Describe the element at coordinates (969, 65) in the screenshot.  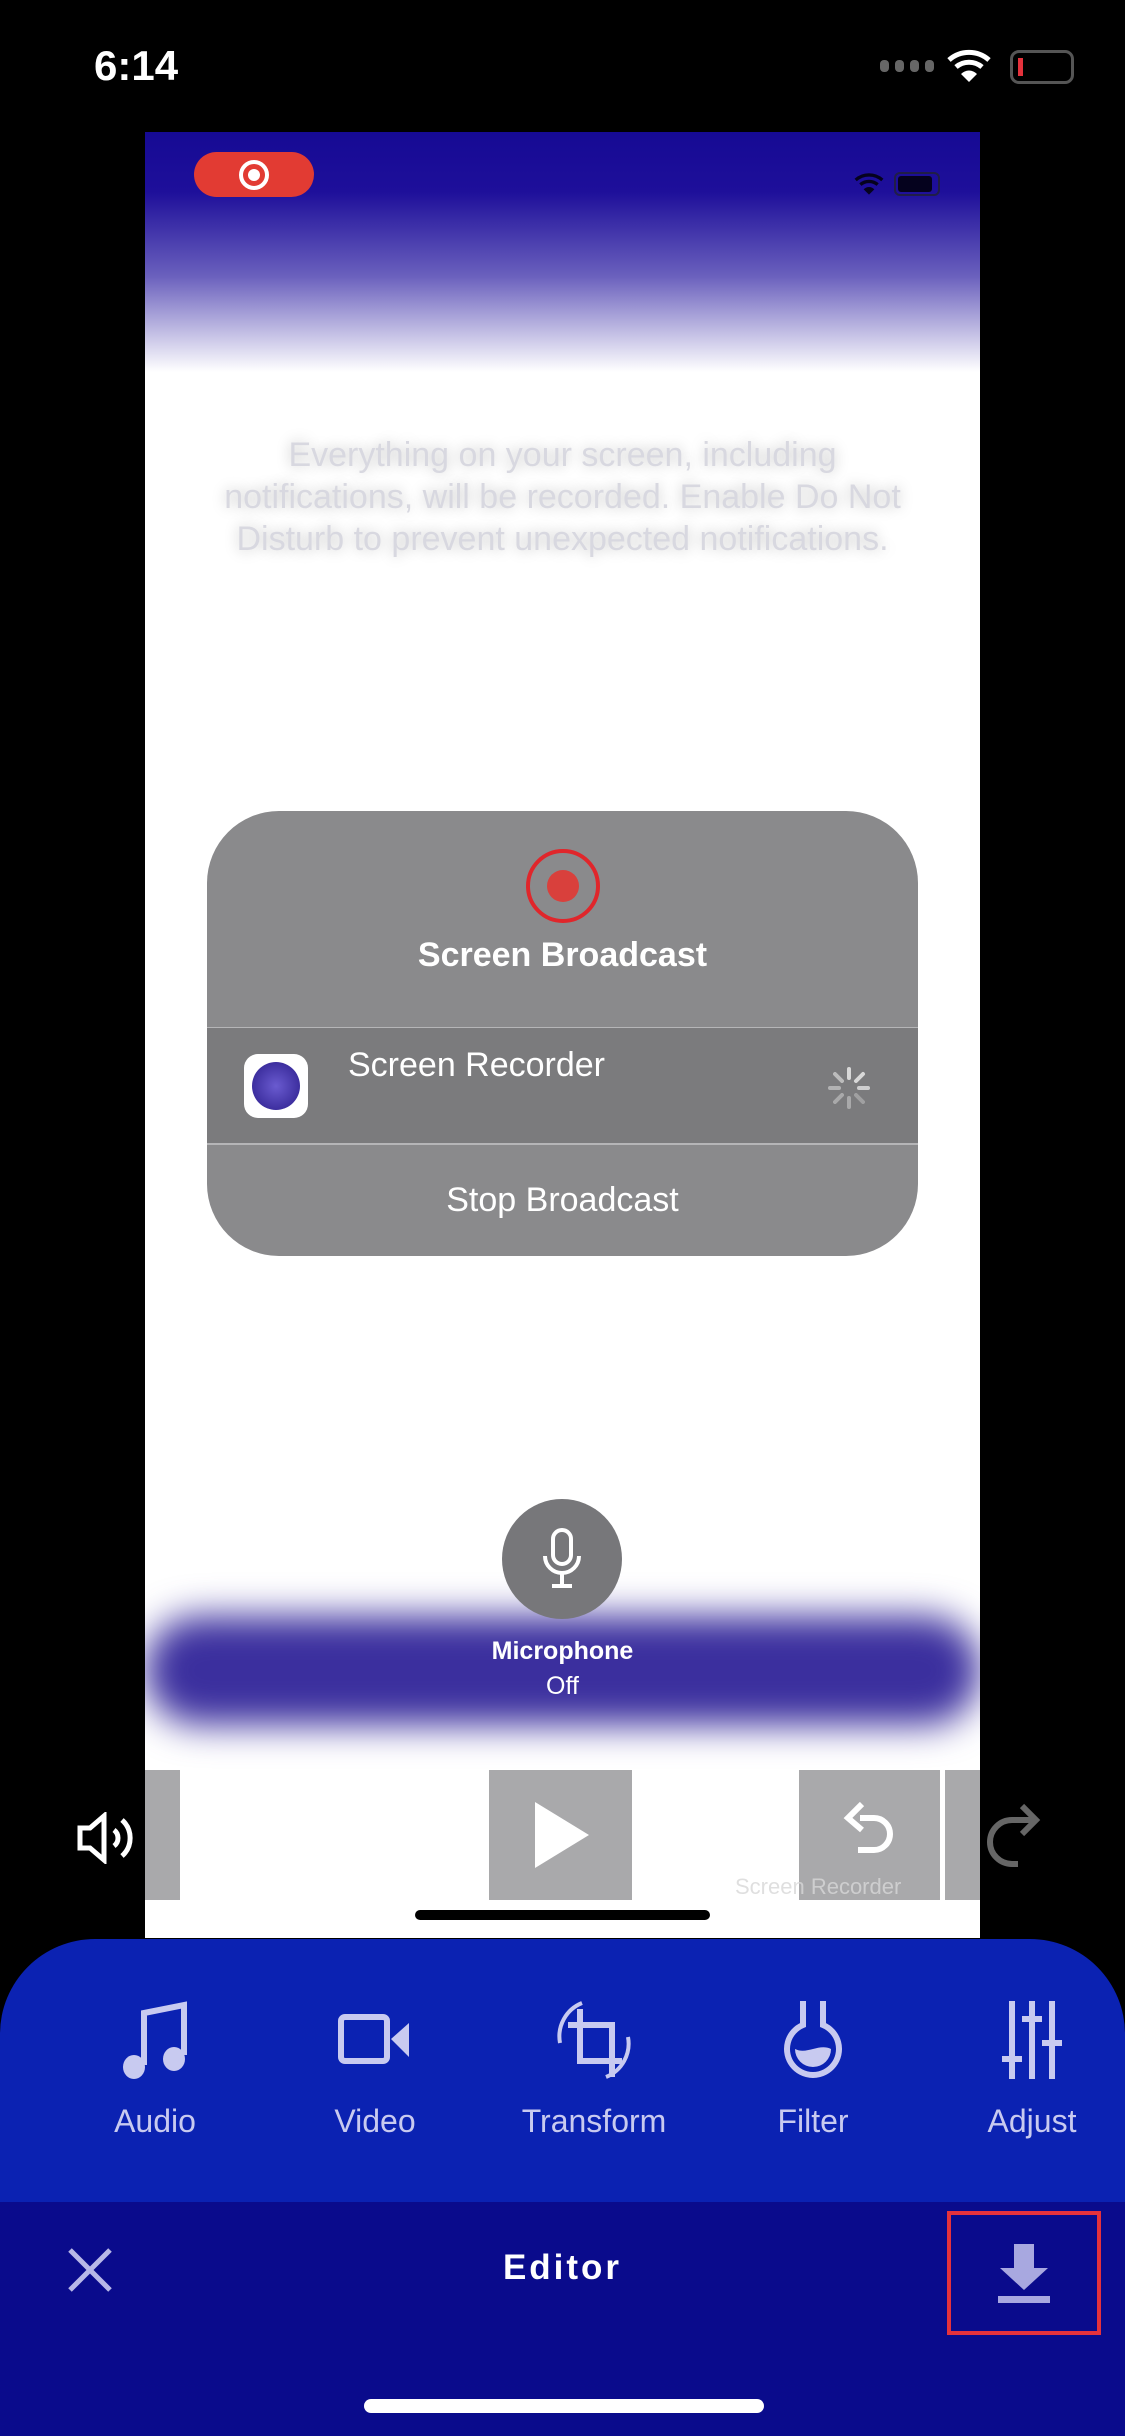
I see `wifi-icon` at that location.